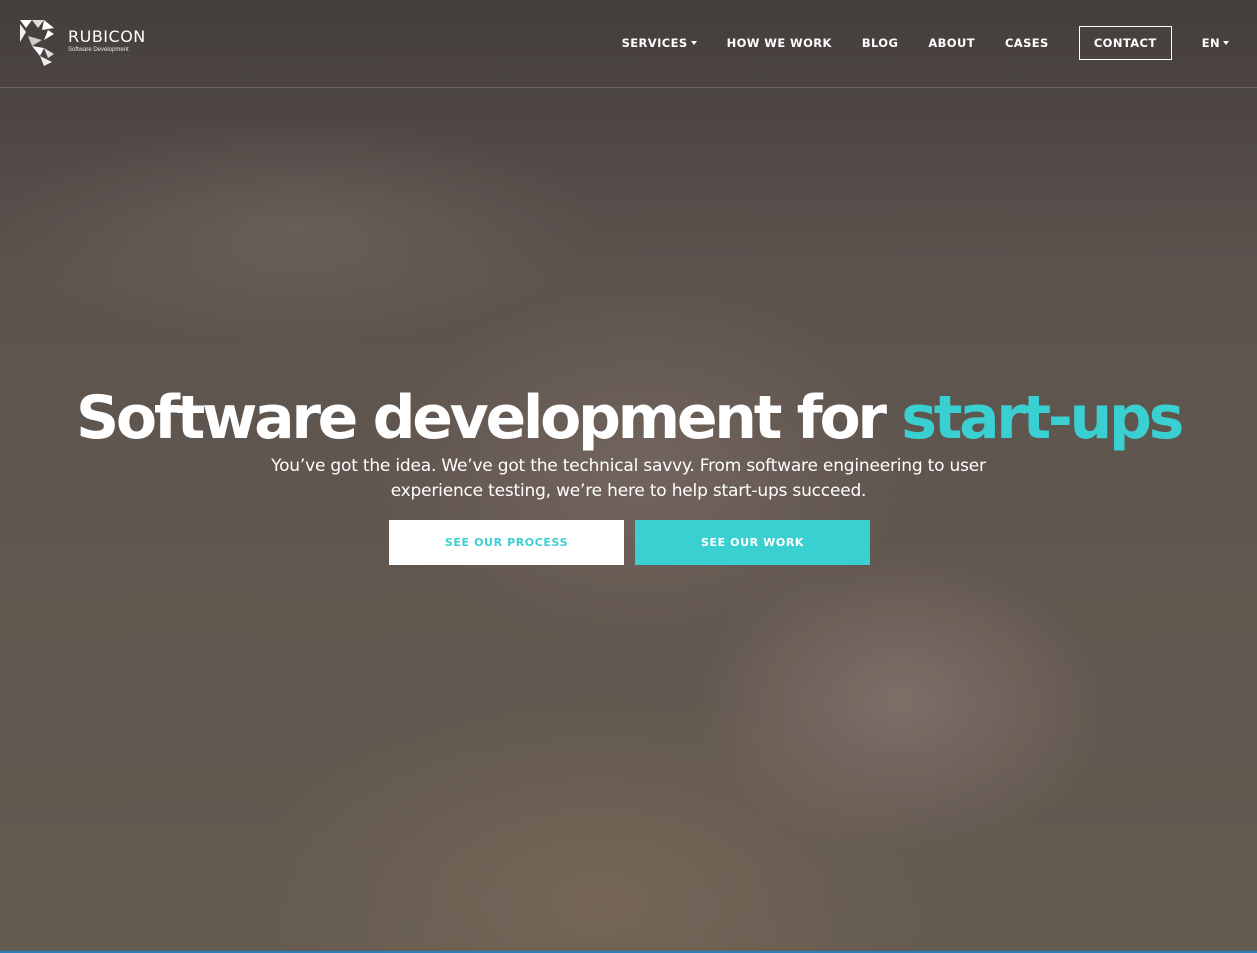 This screenshot has width=1257, height=953. Describe the element at coordinates (752, 542) in the screenshot. I see `see-our-work-button: SEE OUR WORK` at that location.